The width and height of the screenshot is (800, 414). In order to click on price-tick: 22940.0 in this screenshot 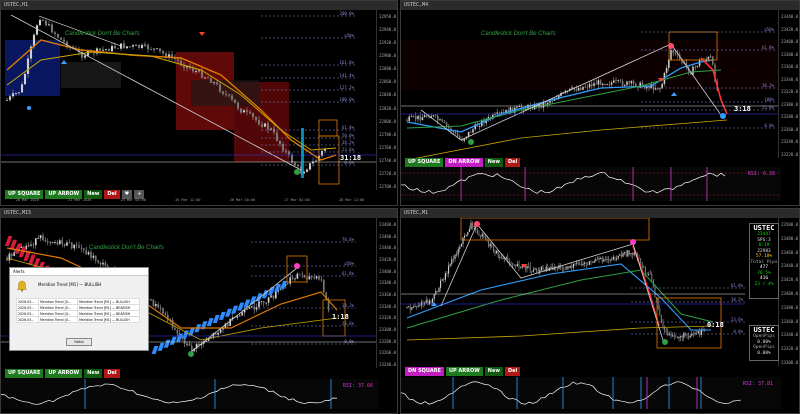, I will do `click(387, 30)`.